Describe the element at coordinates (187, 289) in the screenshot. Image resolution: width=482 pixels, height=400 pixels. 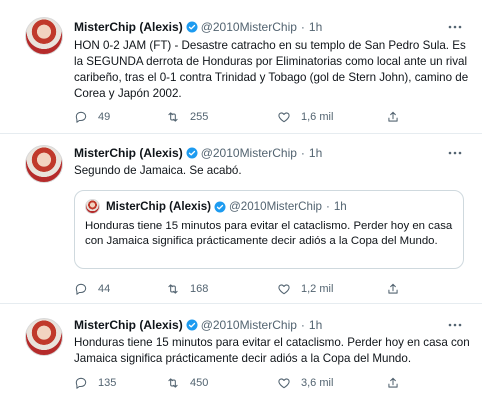
I see `retweet-button: 168` at that location.